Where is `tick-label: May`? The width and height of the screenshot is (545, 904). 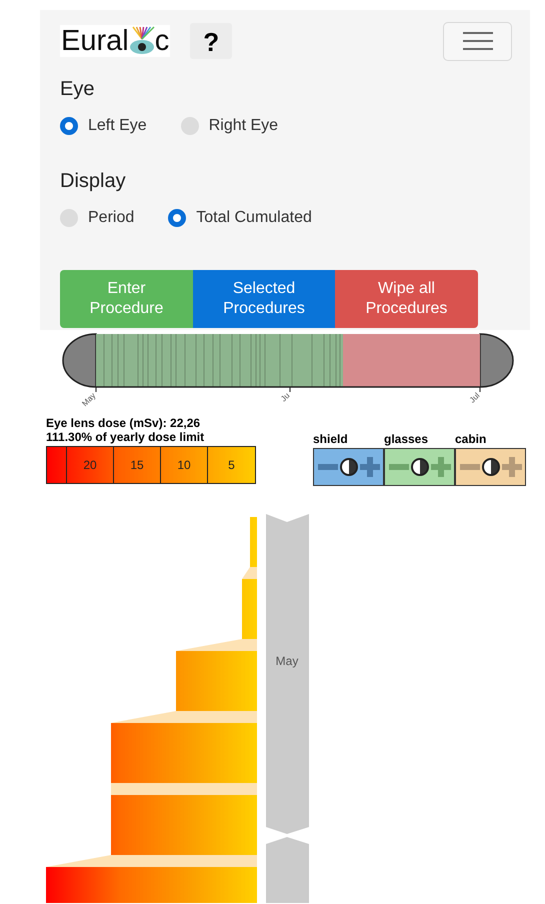 tick-label: May is located at coordinates (89, 399).